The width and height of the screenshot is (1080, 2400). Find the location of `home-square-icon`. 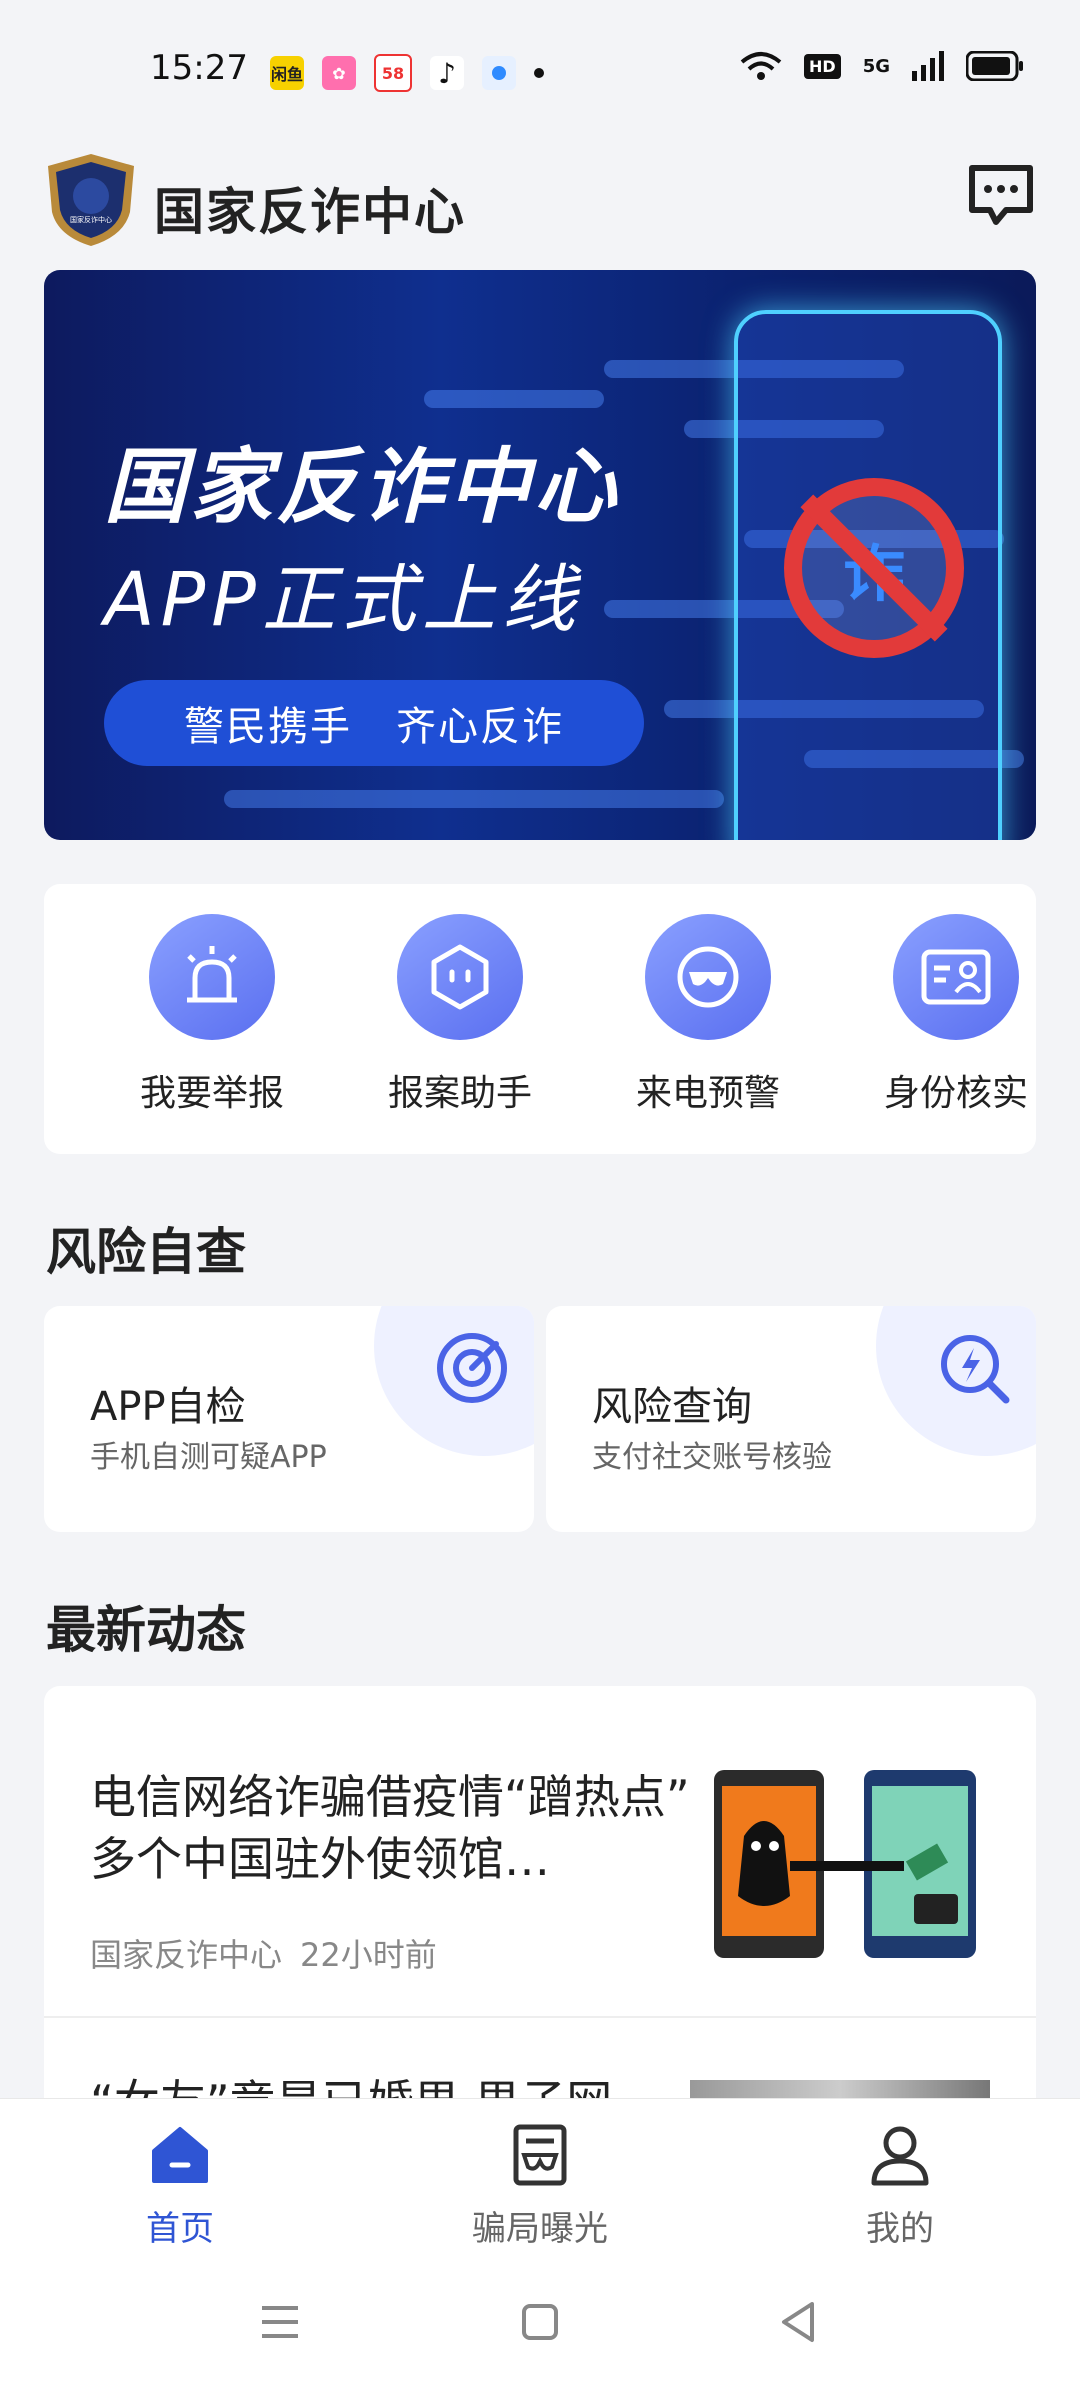

home-square-icon is located at coordinates (540, 2322).